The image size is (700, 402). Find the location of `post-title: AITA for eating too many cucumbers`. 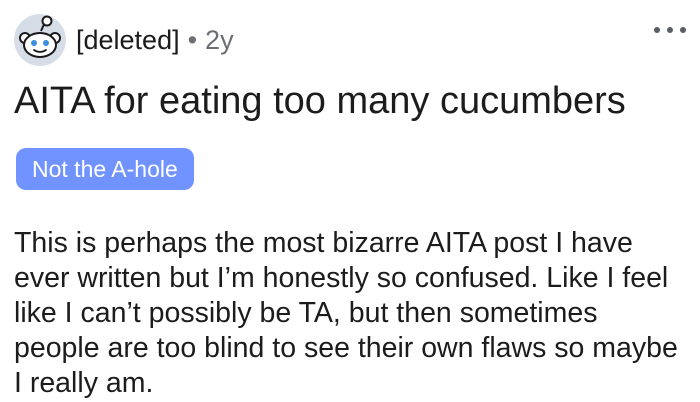

post-title: AITA for eating too many cucumbers is located at coordinates (320, 101).